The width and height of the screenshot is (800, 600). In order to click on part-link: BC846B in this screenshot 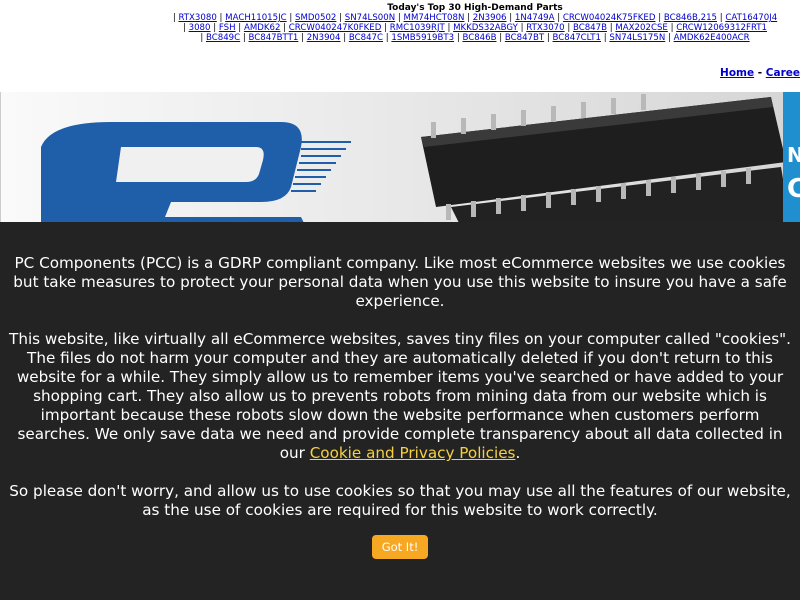, I will do `click(479, 38)`.